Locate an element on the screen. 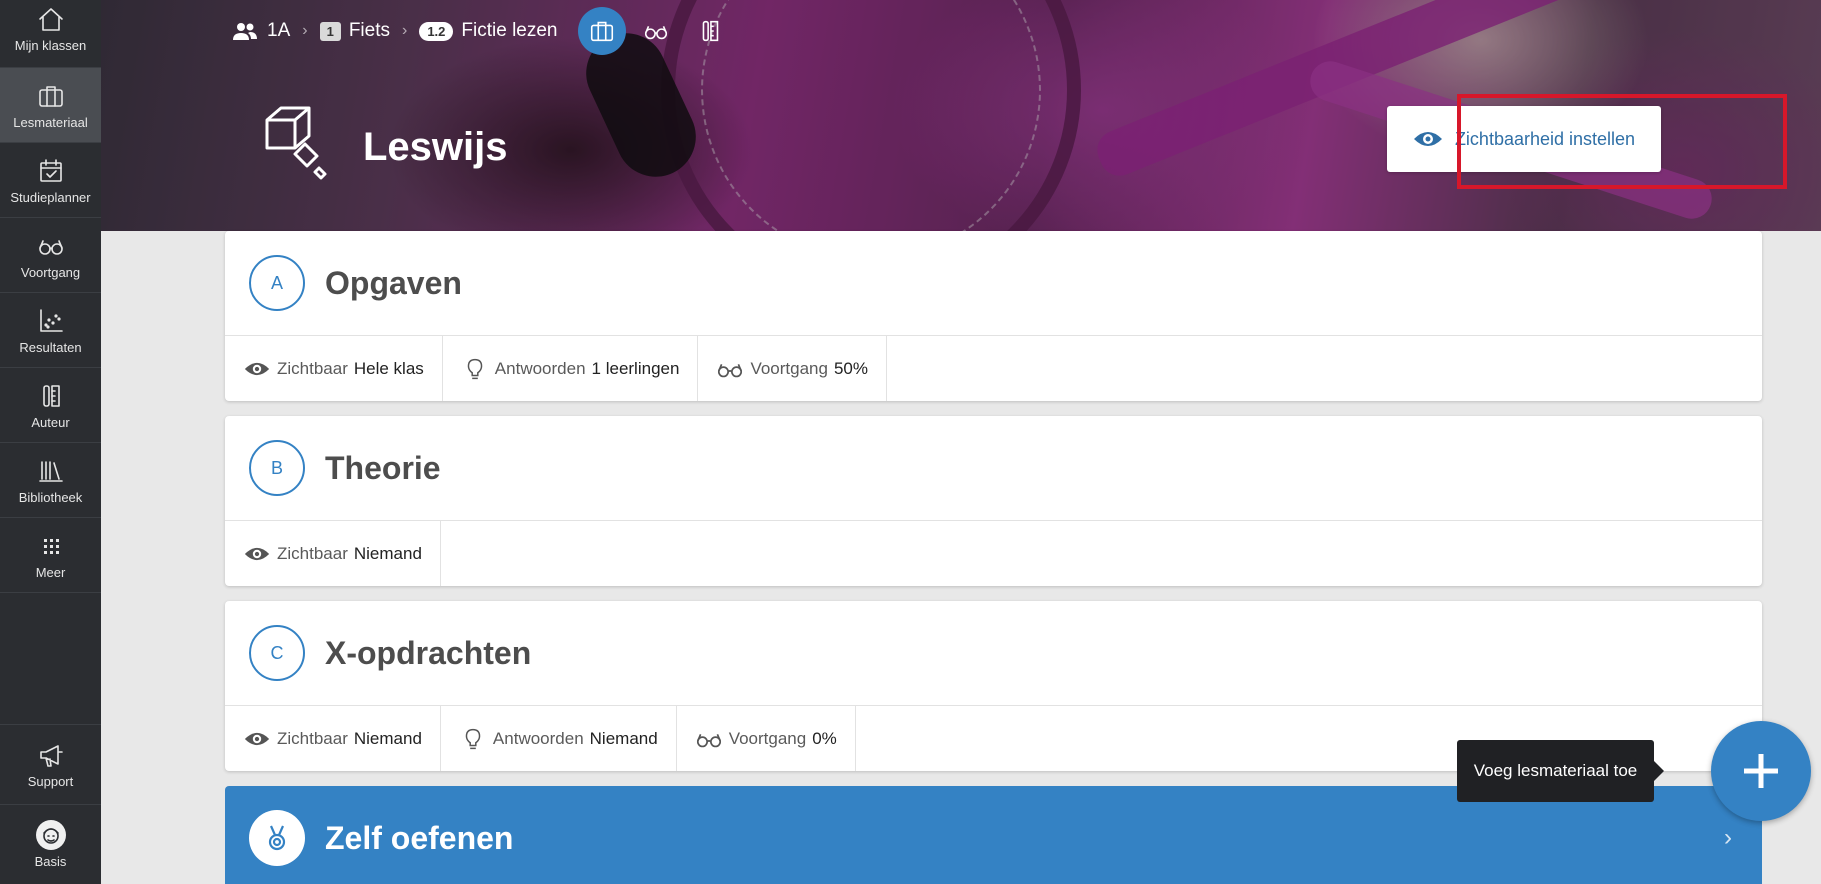 Image resolution: width=1821 pixels, height=884 pixels. add-material-button is located at coordinates (1761, 771).